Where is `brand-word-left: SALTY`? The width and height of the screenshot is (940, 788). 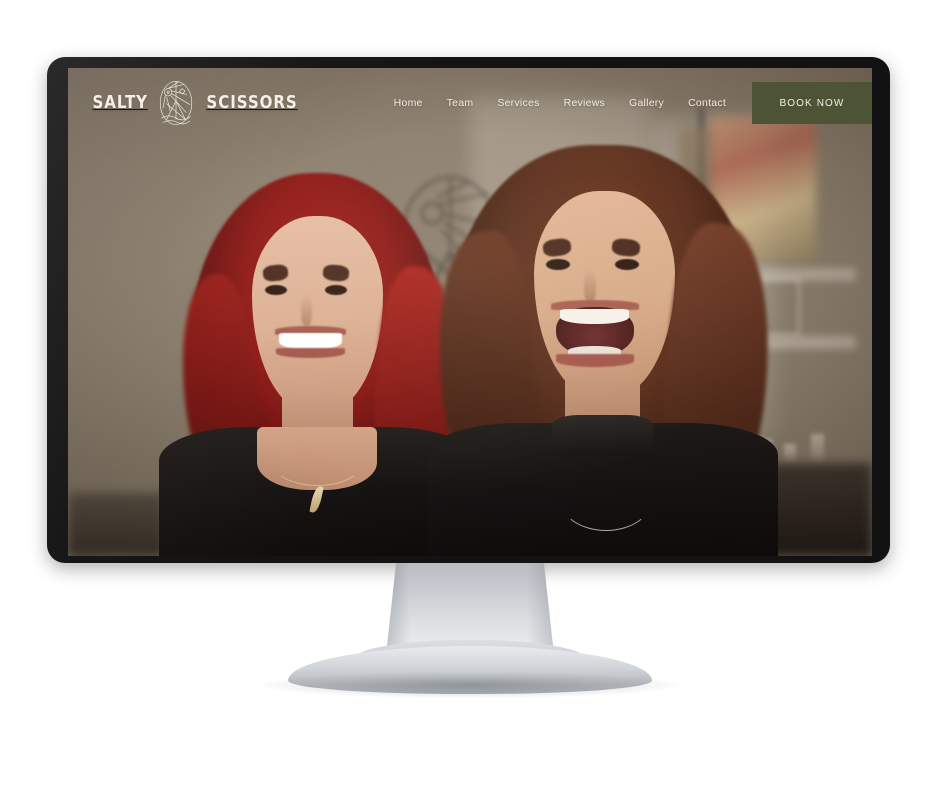
brand-word-left: SALTY is located at coordinates (120, 103).